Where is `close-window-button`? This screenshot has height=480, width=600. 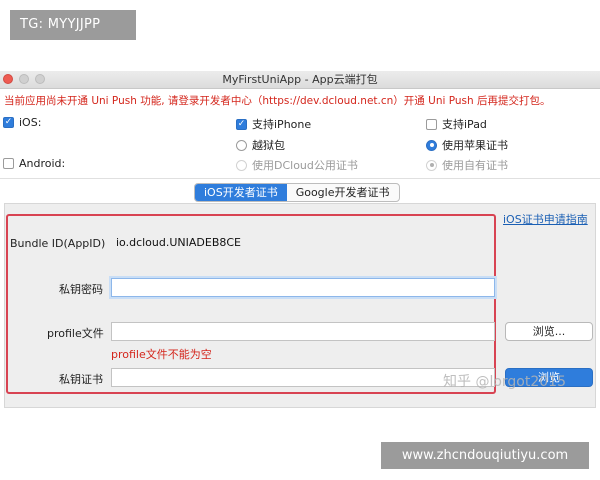
close-window-button is located at coordinates (8, 79).